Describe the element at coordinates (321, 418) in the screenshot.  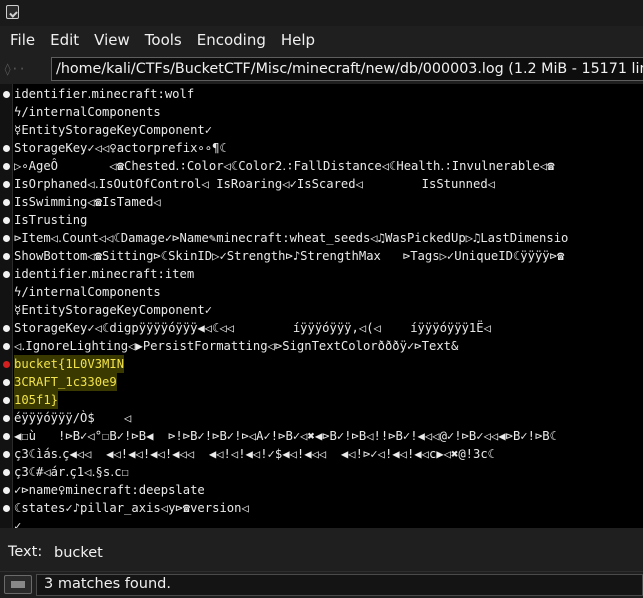
I see `editor-line: éÿÿÿóÿÿÿ/Ò$ ◁` at that location.